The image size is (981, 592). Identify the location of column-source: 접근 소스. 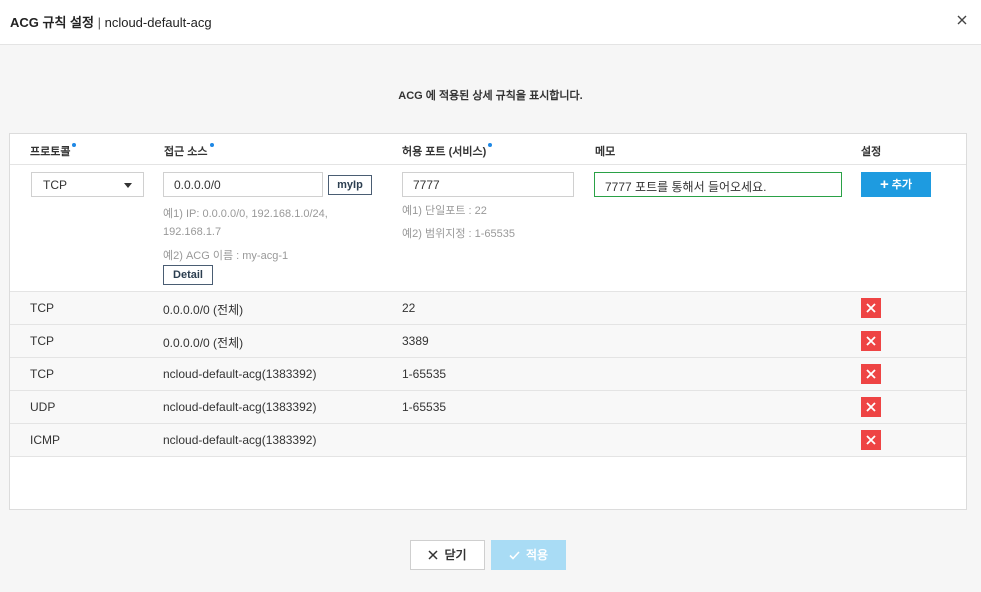
(189, 151).